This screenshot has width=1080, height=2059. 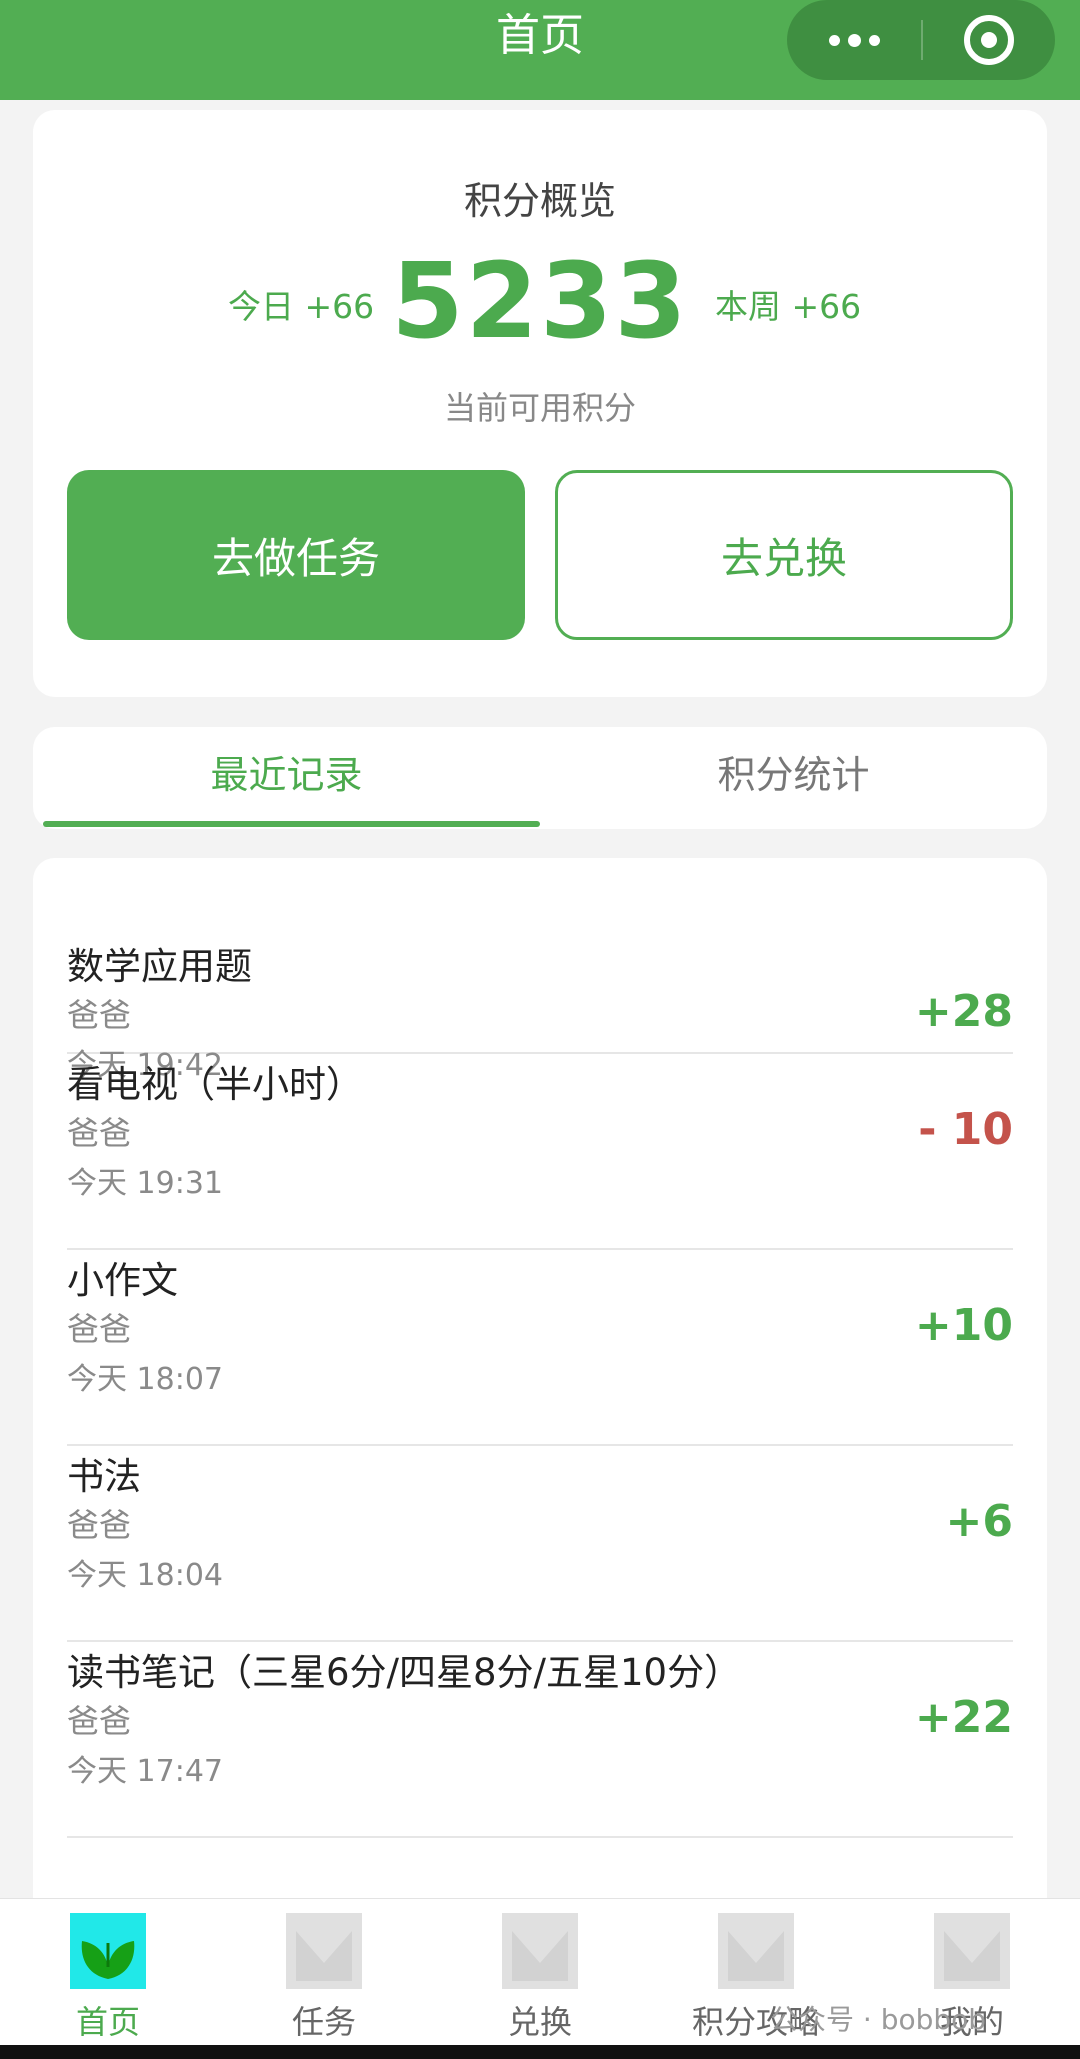 I want to click on record-time: 今天 18:04, so click(x=145, y=1575).